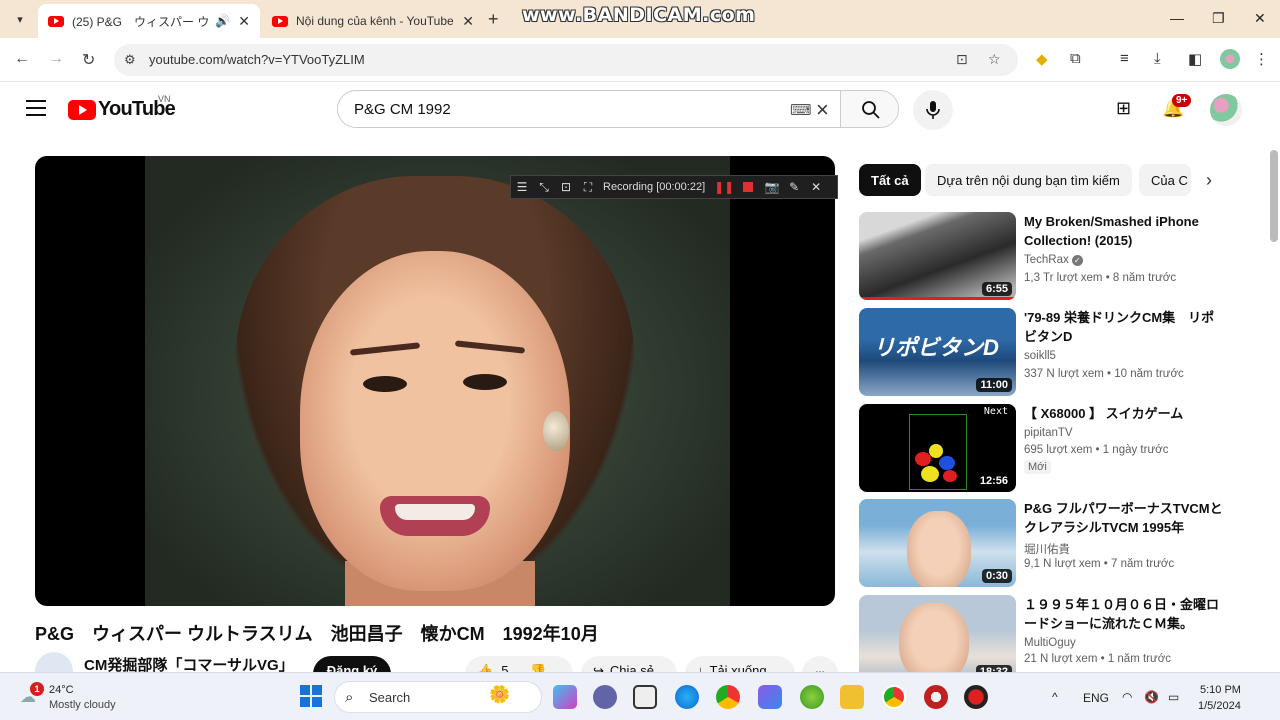 This screenshot has width=1280, height=720. Describe the element at coordinates (1042, 59) in the screenshot. I see `extension-shield-icon: ◆` at that location.